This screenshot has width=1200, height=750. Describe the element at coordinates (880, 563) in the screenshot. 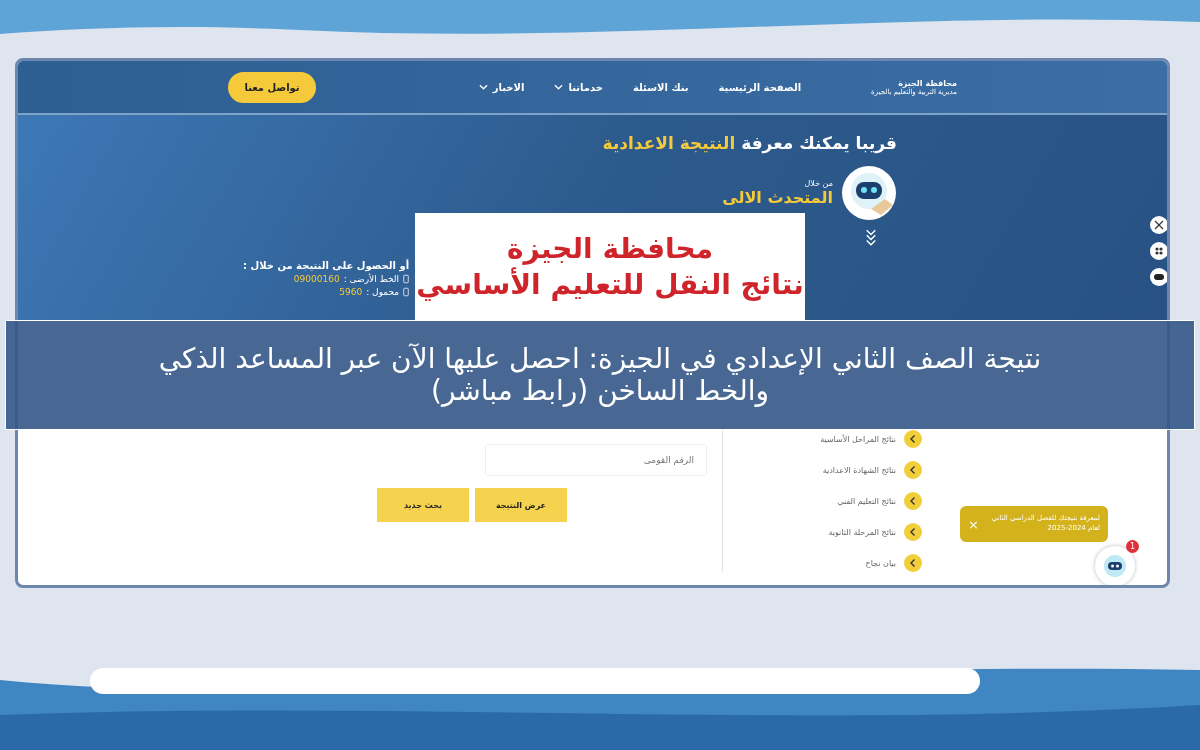

I see `service-link: بيان نجاح` at that location.